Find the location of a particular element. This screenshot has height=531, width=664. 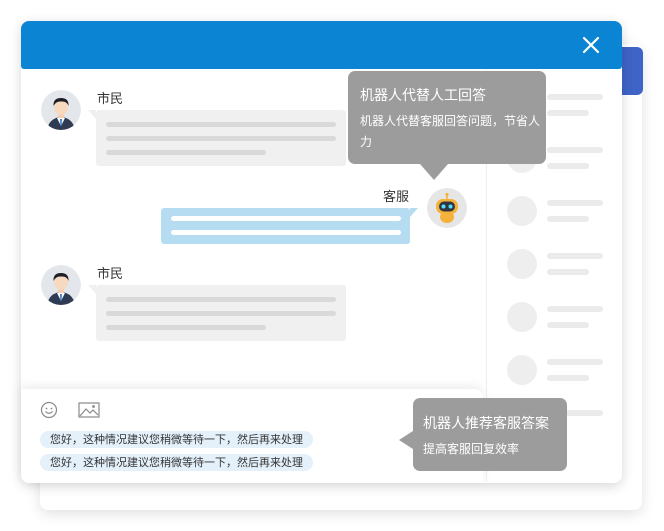

robot-icon is located at coordinates (447, 208).